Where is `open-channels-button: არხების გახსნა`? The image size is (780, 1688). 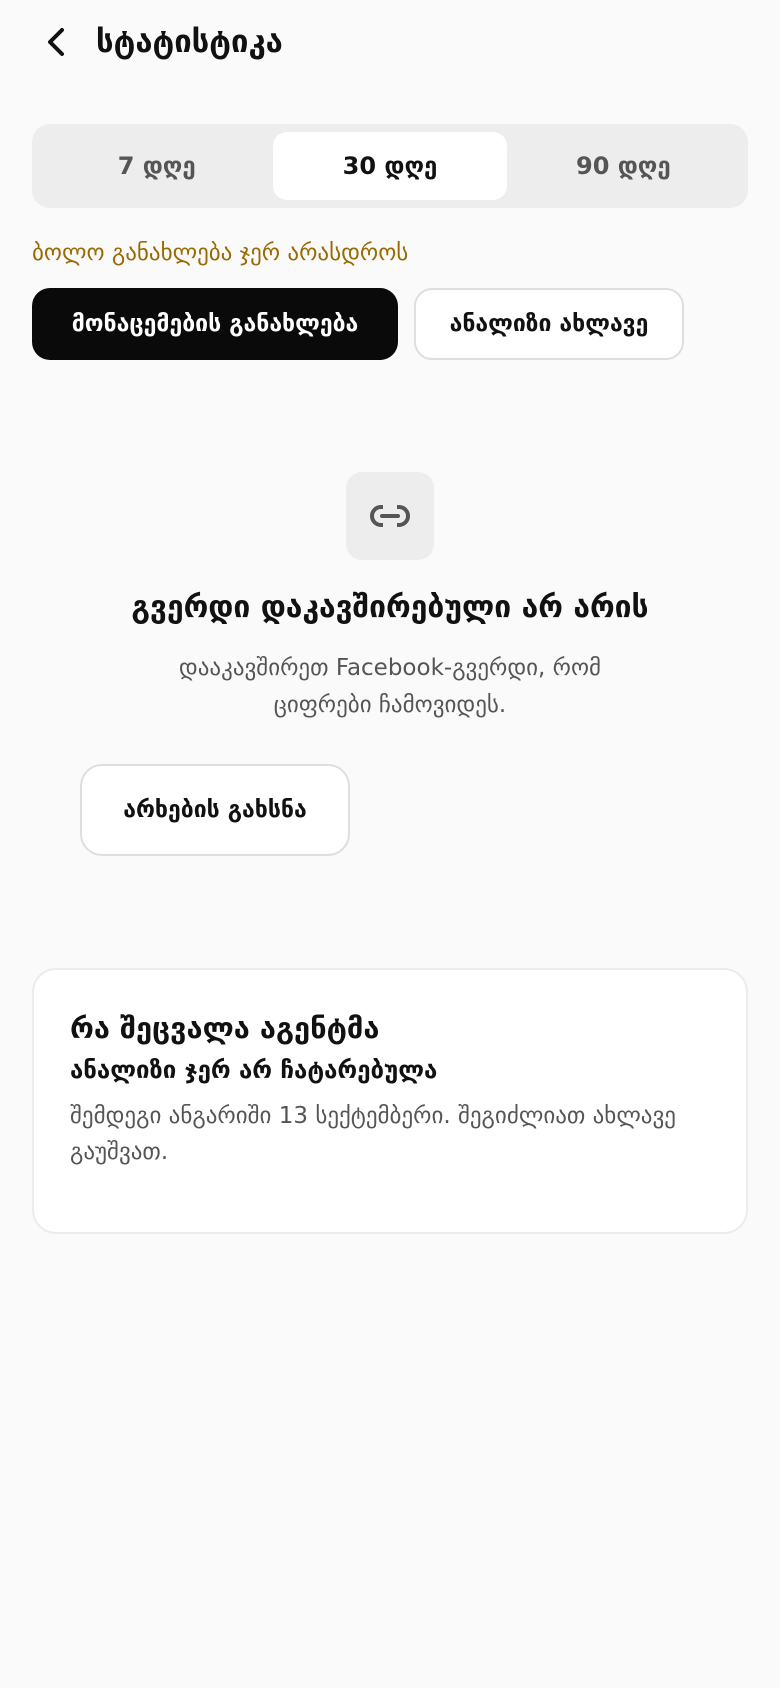 open-channels-button: არხების გახსნა is located at coordinates (215, 810).